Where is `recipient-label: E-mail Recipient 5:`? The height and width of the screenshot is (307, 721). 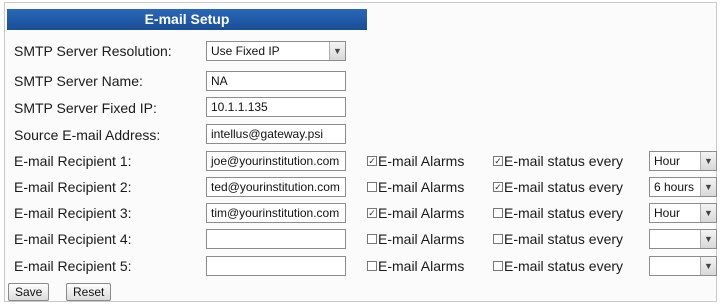
recipient-label: E-mail Recipient 5: is located at coordinates (73, 266).